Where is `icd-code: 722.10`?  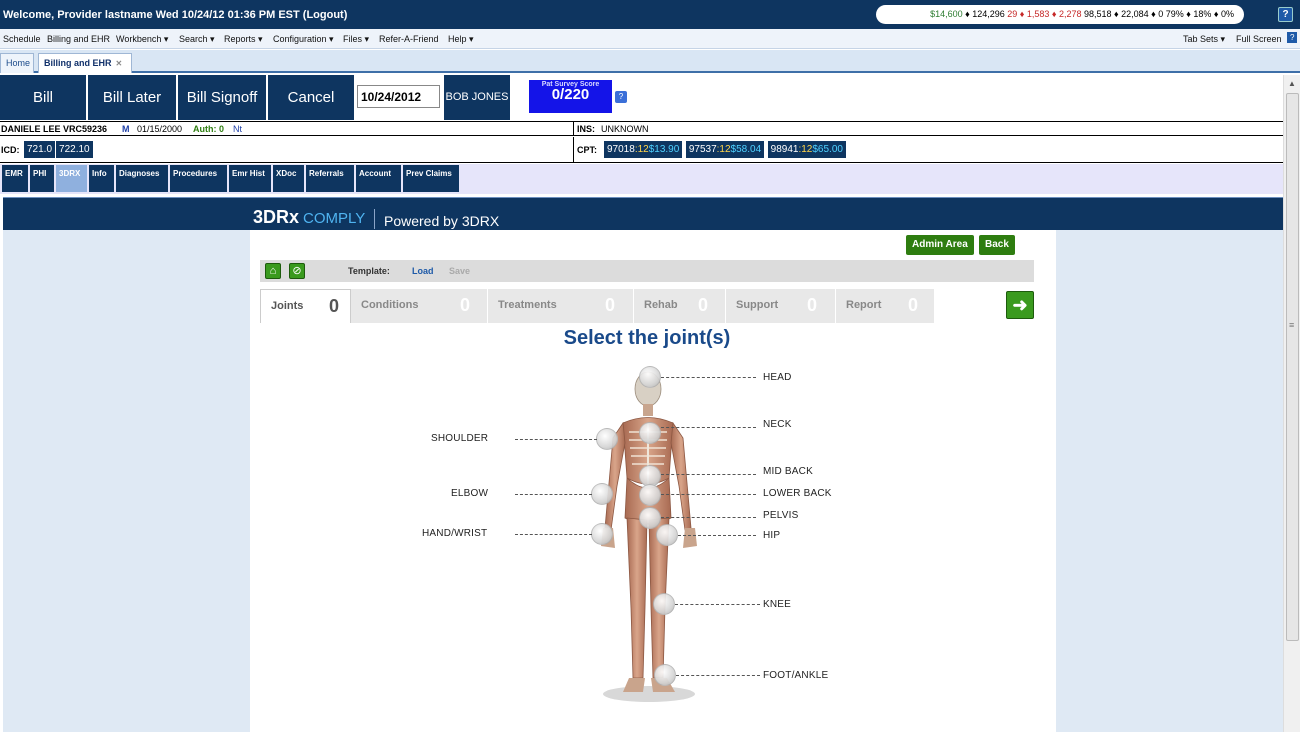 icd-code: 722.10 is located at coordinates (74, 149).